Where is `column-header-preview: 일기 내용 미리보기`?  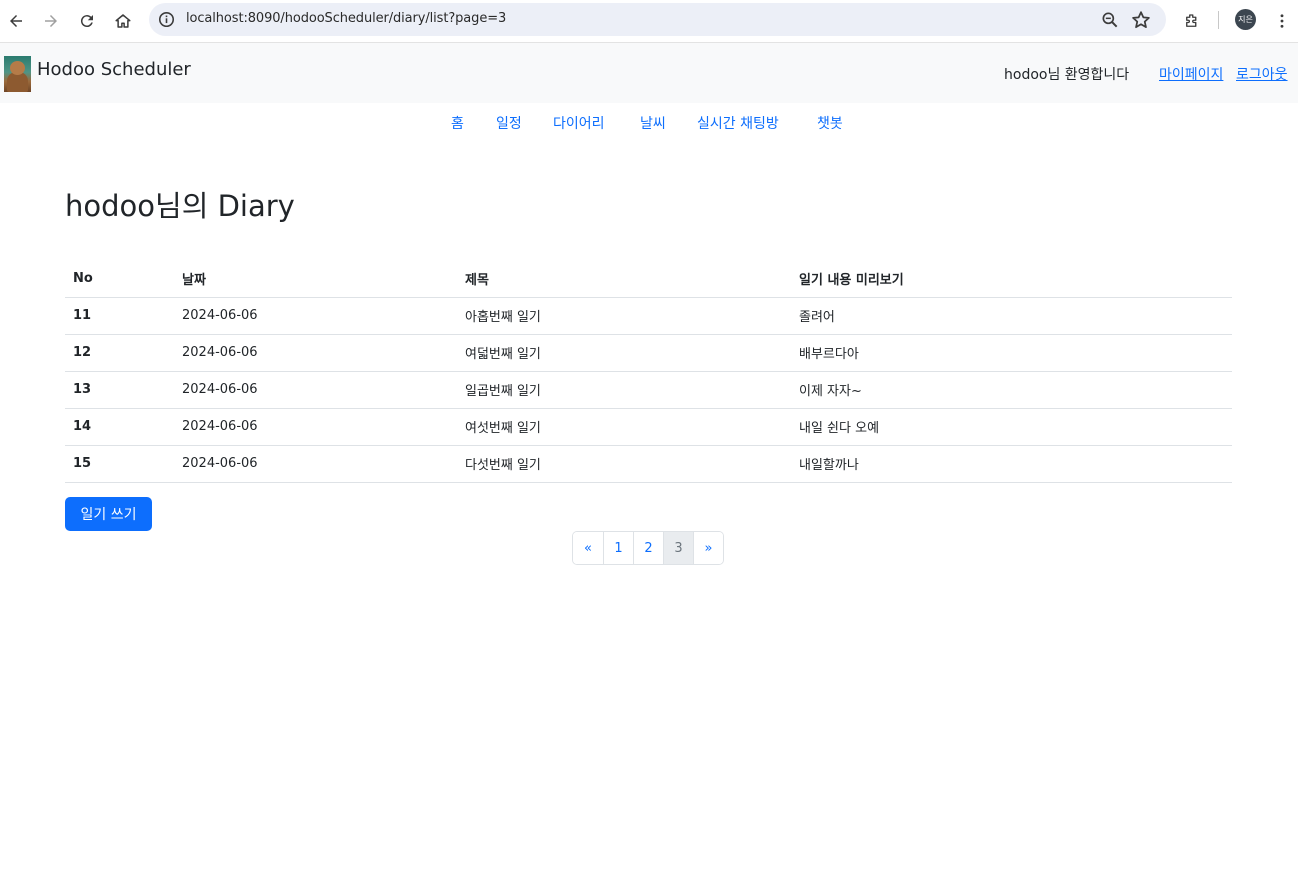 column-header-preview: 일기 내용 미리보기 is located at coordinates (1011, 279).